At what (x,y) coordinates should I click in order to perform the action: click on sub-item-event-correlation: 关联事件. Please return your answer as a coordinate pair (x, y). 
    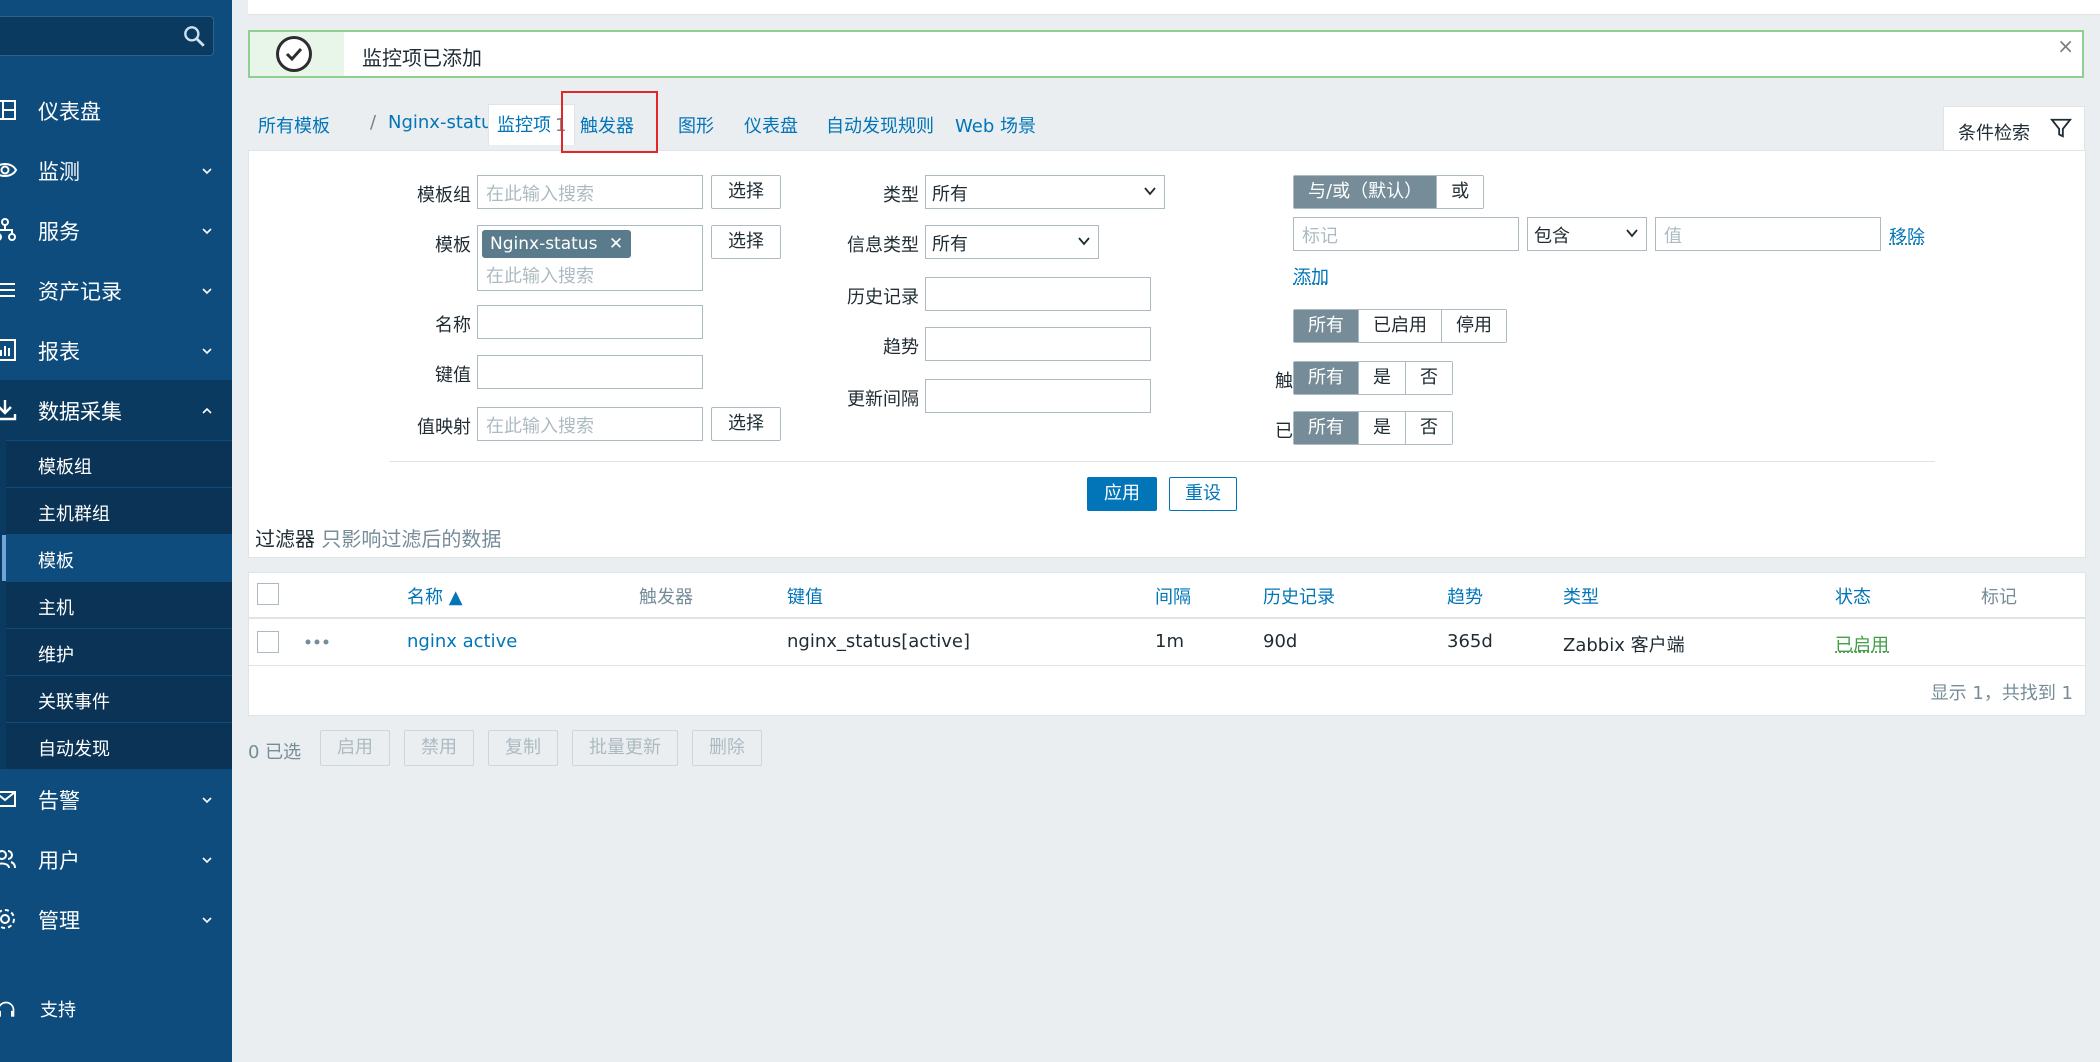
    Looking at the image, I should click on (119, 698).